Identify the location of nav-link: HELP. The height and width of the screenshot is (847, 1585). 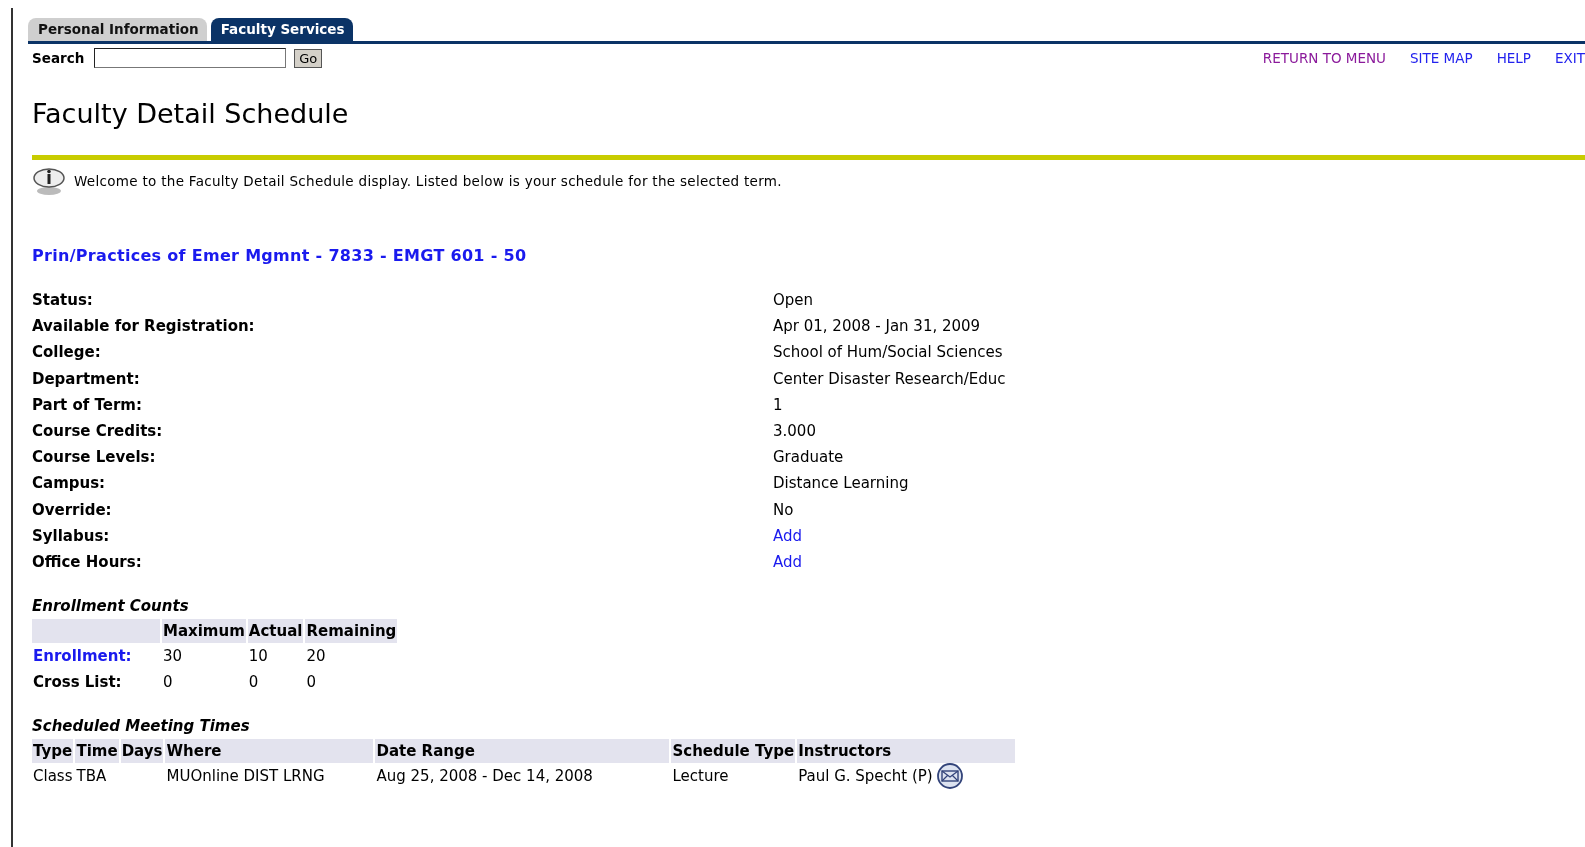
(1513, 58).